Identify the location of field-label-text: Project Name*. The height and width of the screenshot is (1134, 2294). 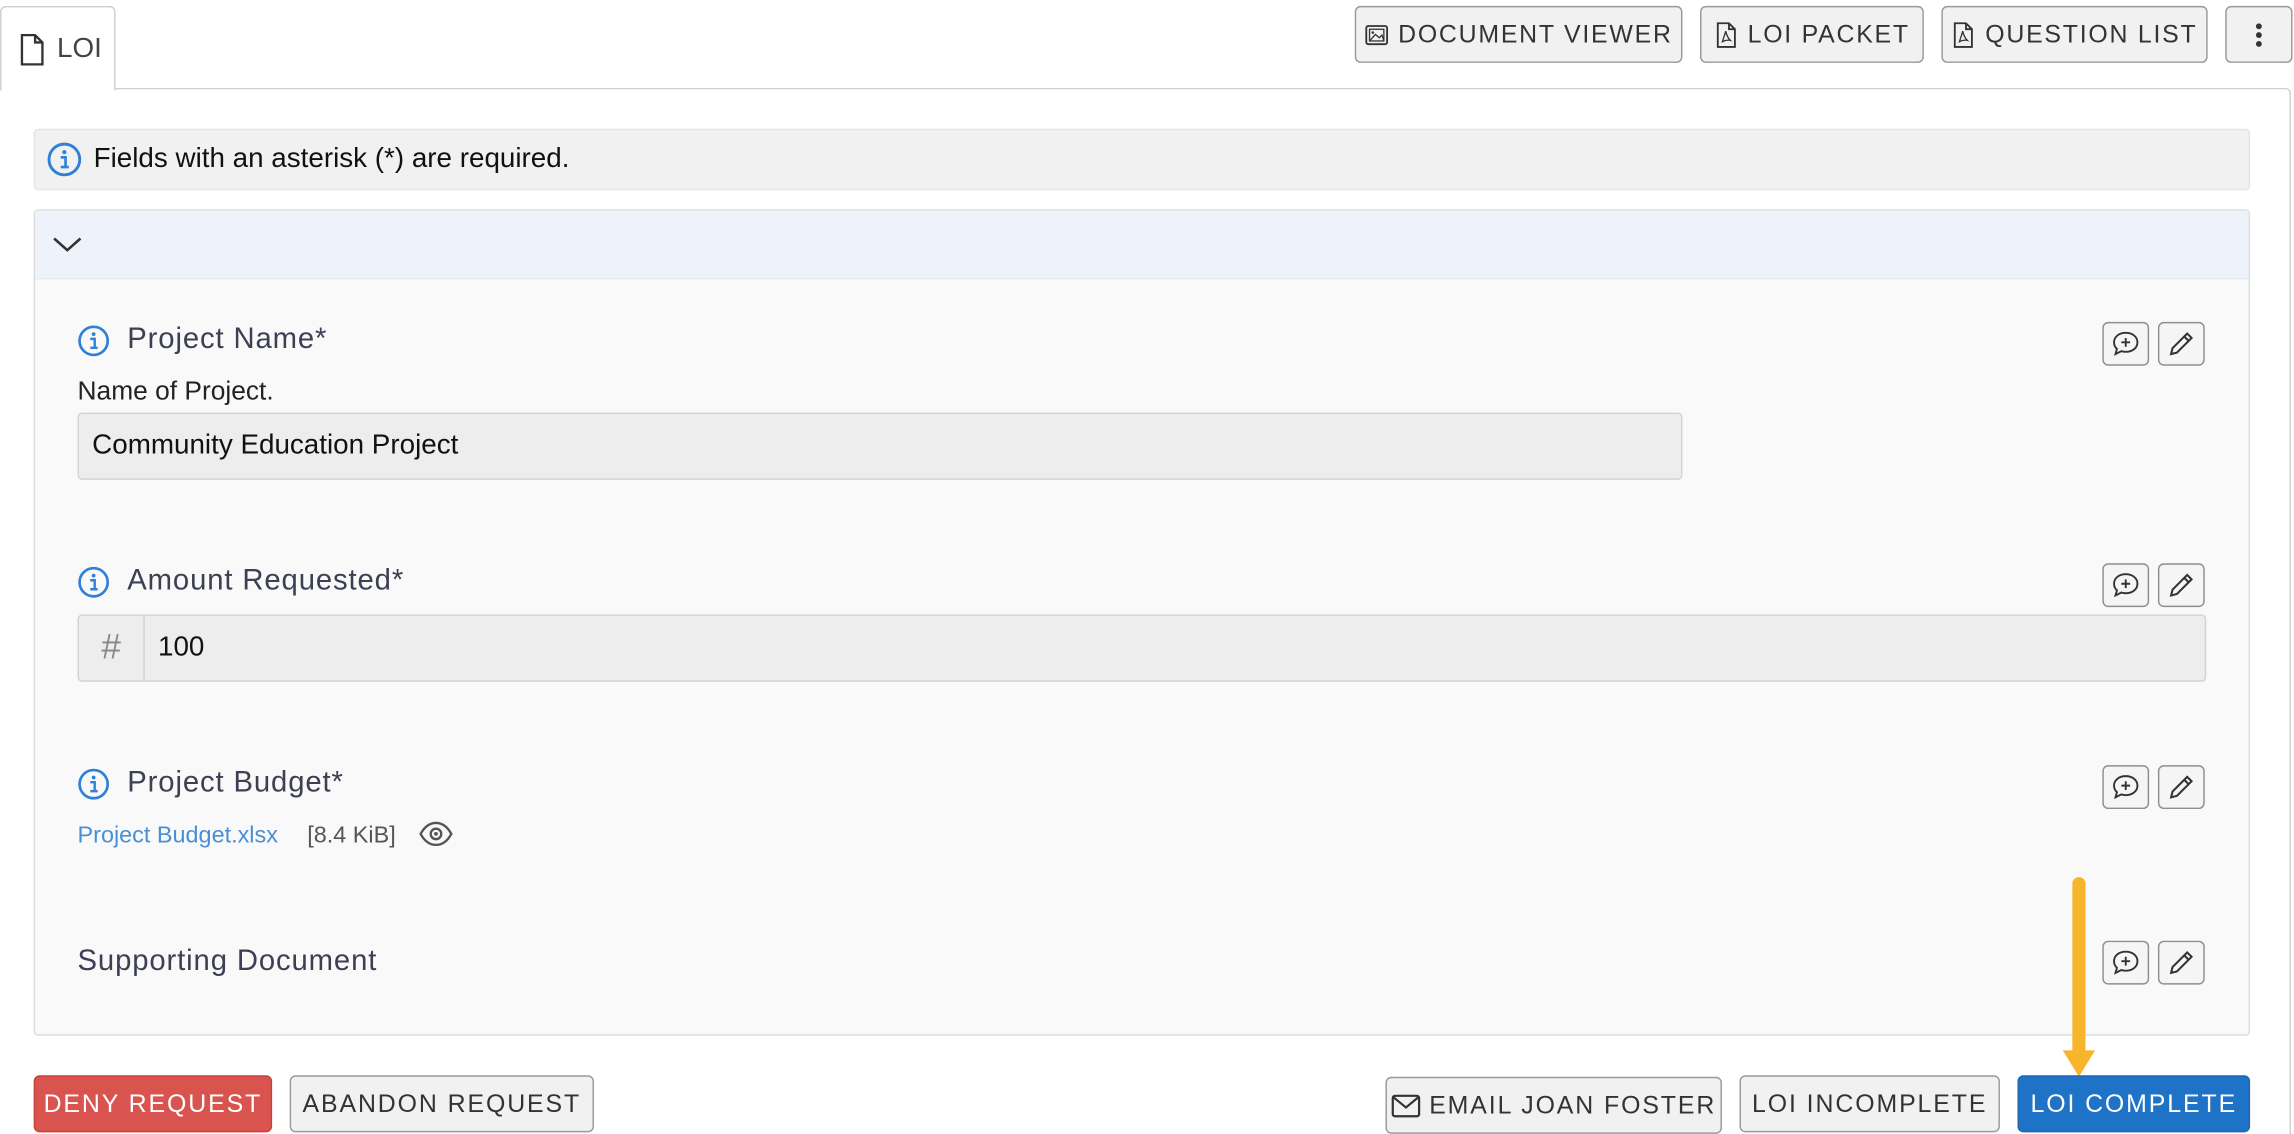
(227, 339).